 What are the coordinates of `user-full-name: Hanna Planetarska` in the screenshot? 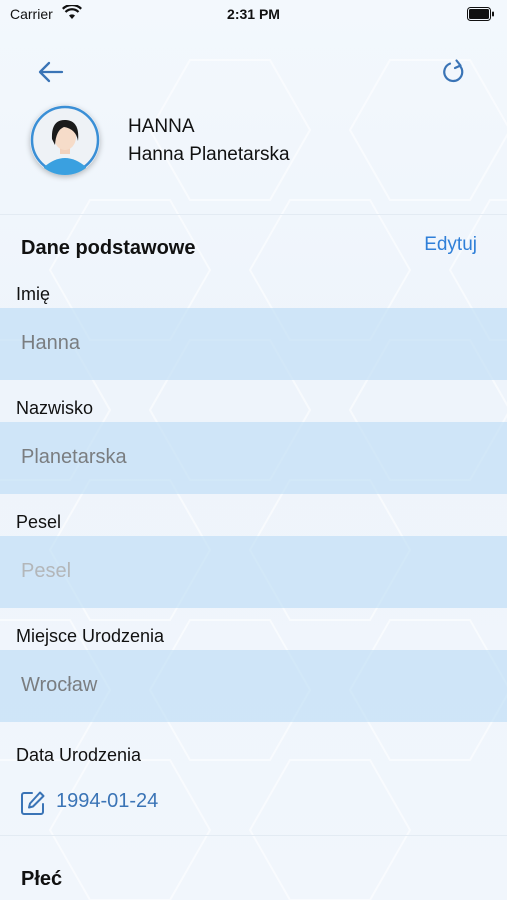 It's located at (209, 154).